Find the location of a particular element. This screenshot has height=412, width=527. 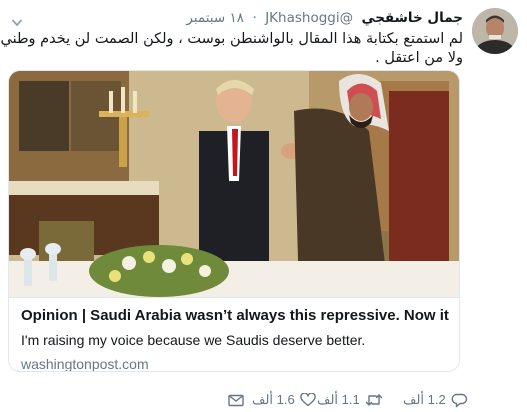

avatar is located at coordinates (495, 31).